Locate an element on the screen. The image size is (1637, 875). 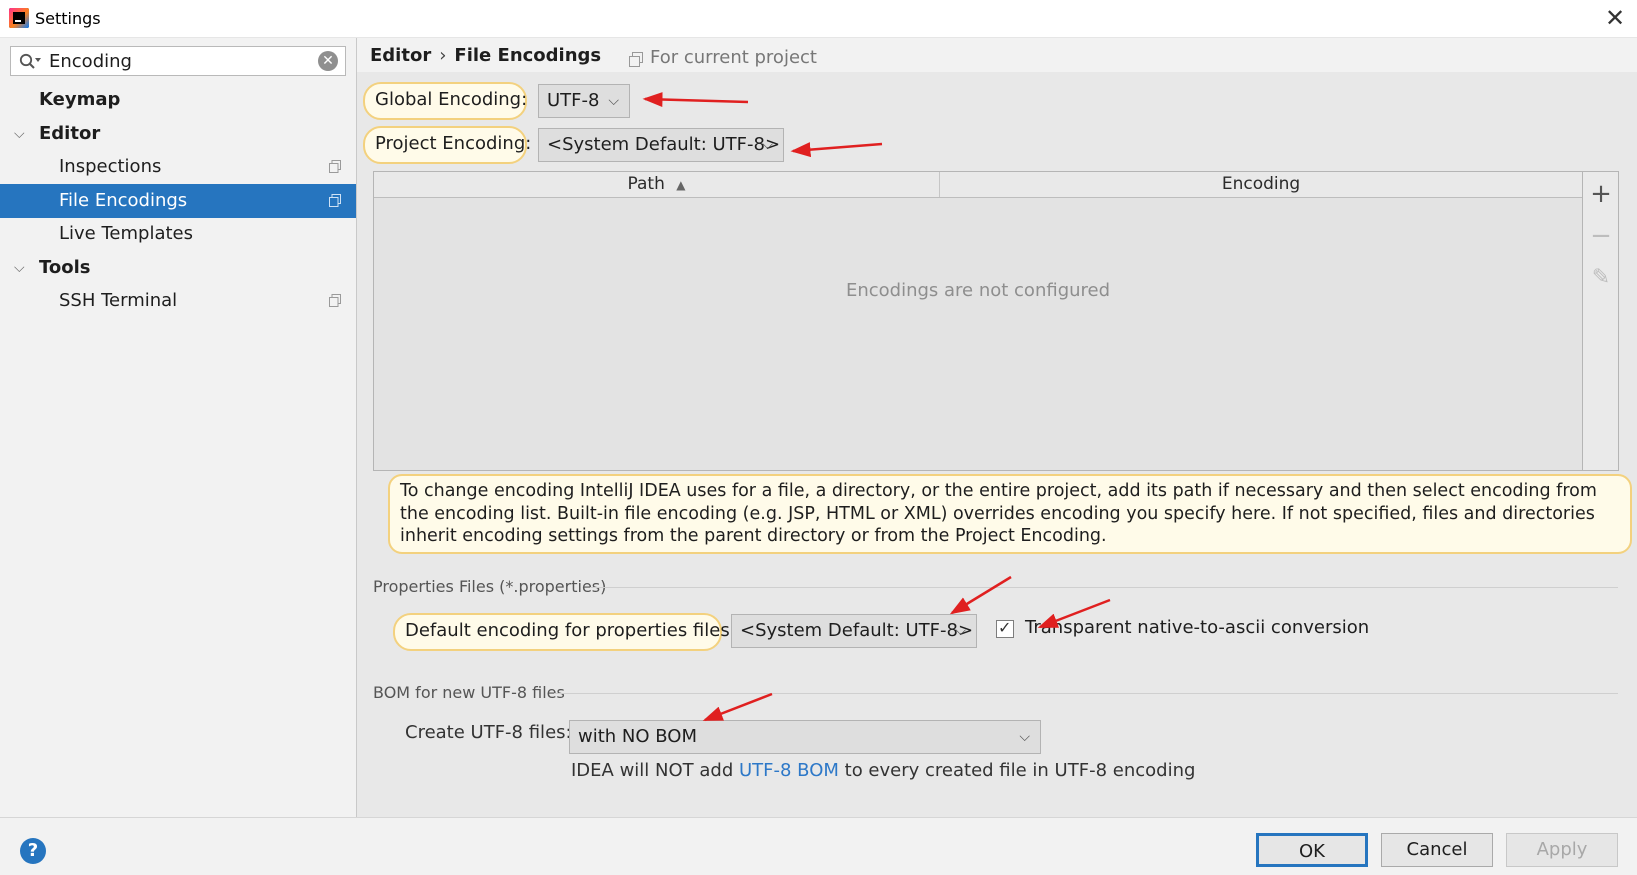
table-header: Path ▲ Encoding is located at coordinates (978, 185).